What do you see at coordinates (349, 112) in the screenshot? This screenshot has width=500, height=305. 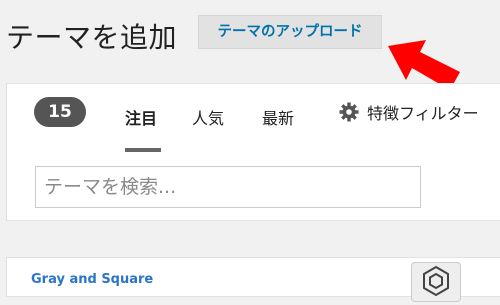 I see `gear-icon` at bounding box center [349, 112].